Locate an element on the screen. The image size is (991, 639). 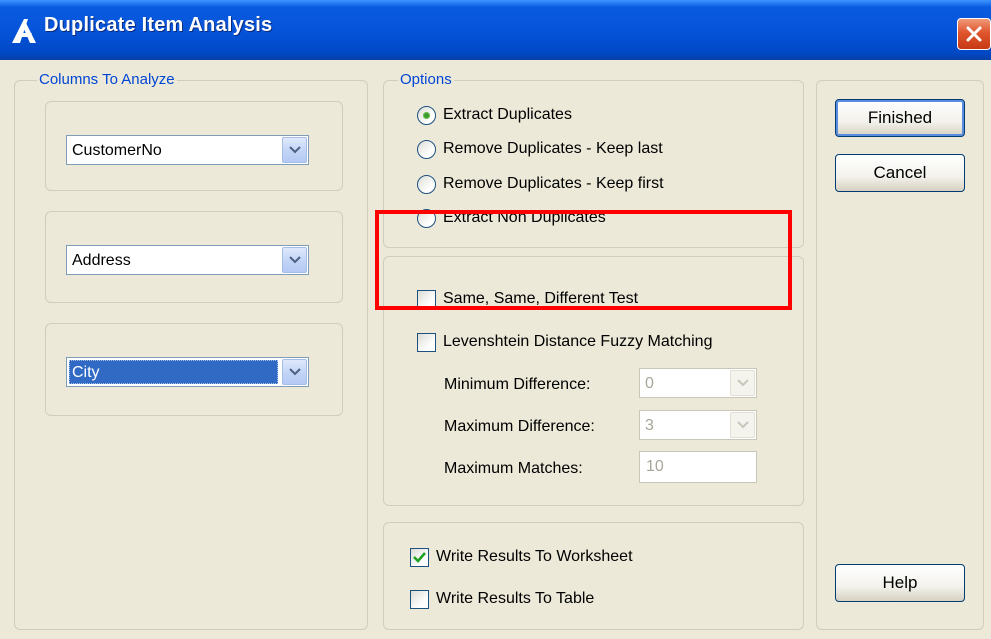
selection-highlight is located at coordinates (173, 372).